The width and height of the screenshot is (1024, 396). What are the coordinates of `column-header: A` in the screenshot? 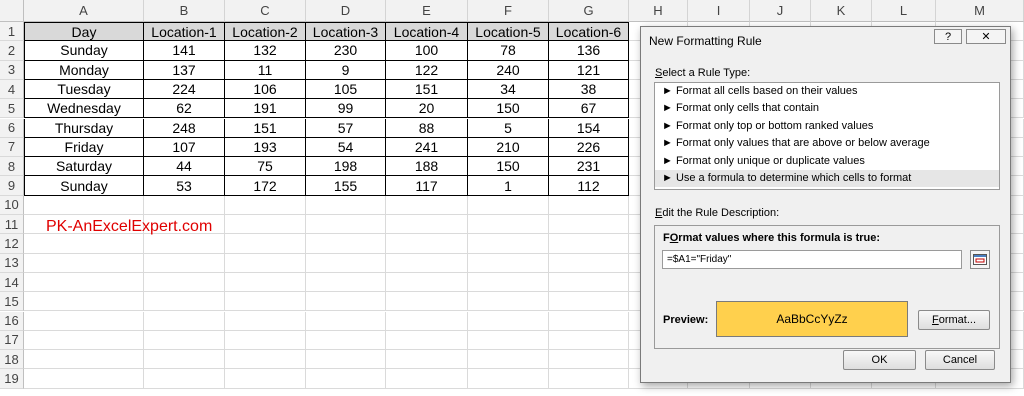 It's located at (84, 11).